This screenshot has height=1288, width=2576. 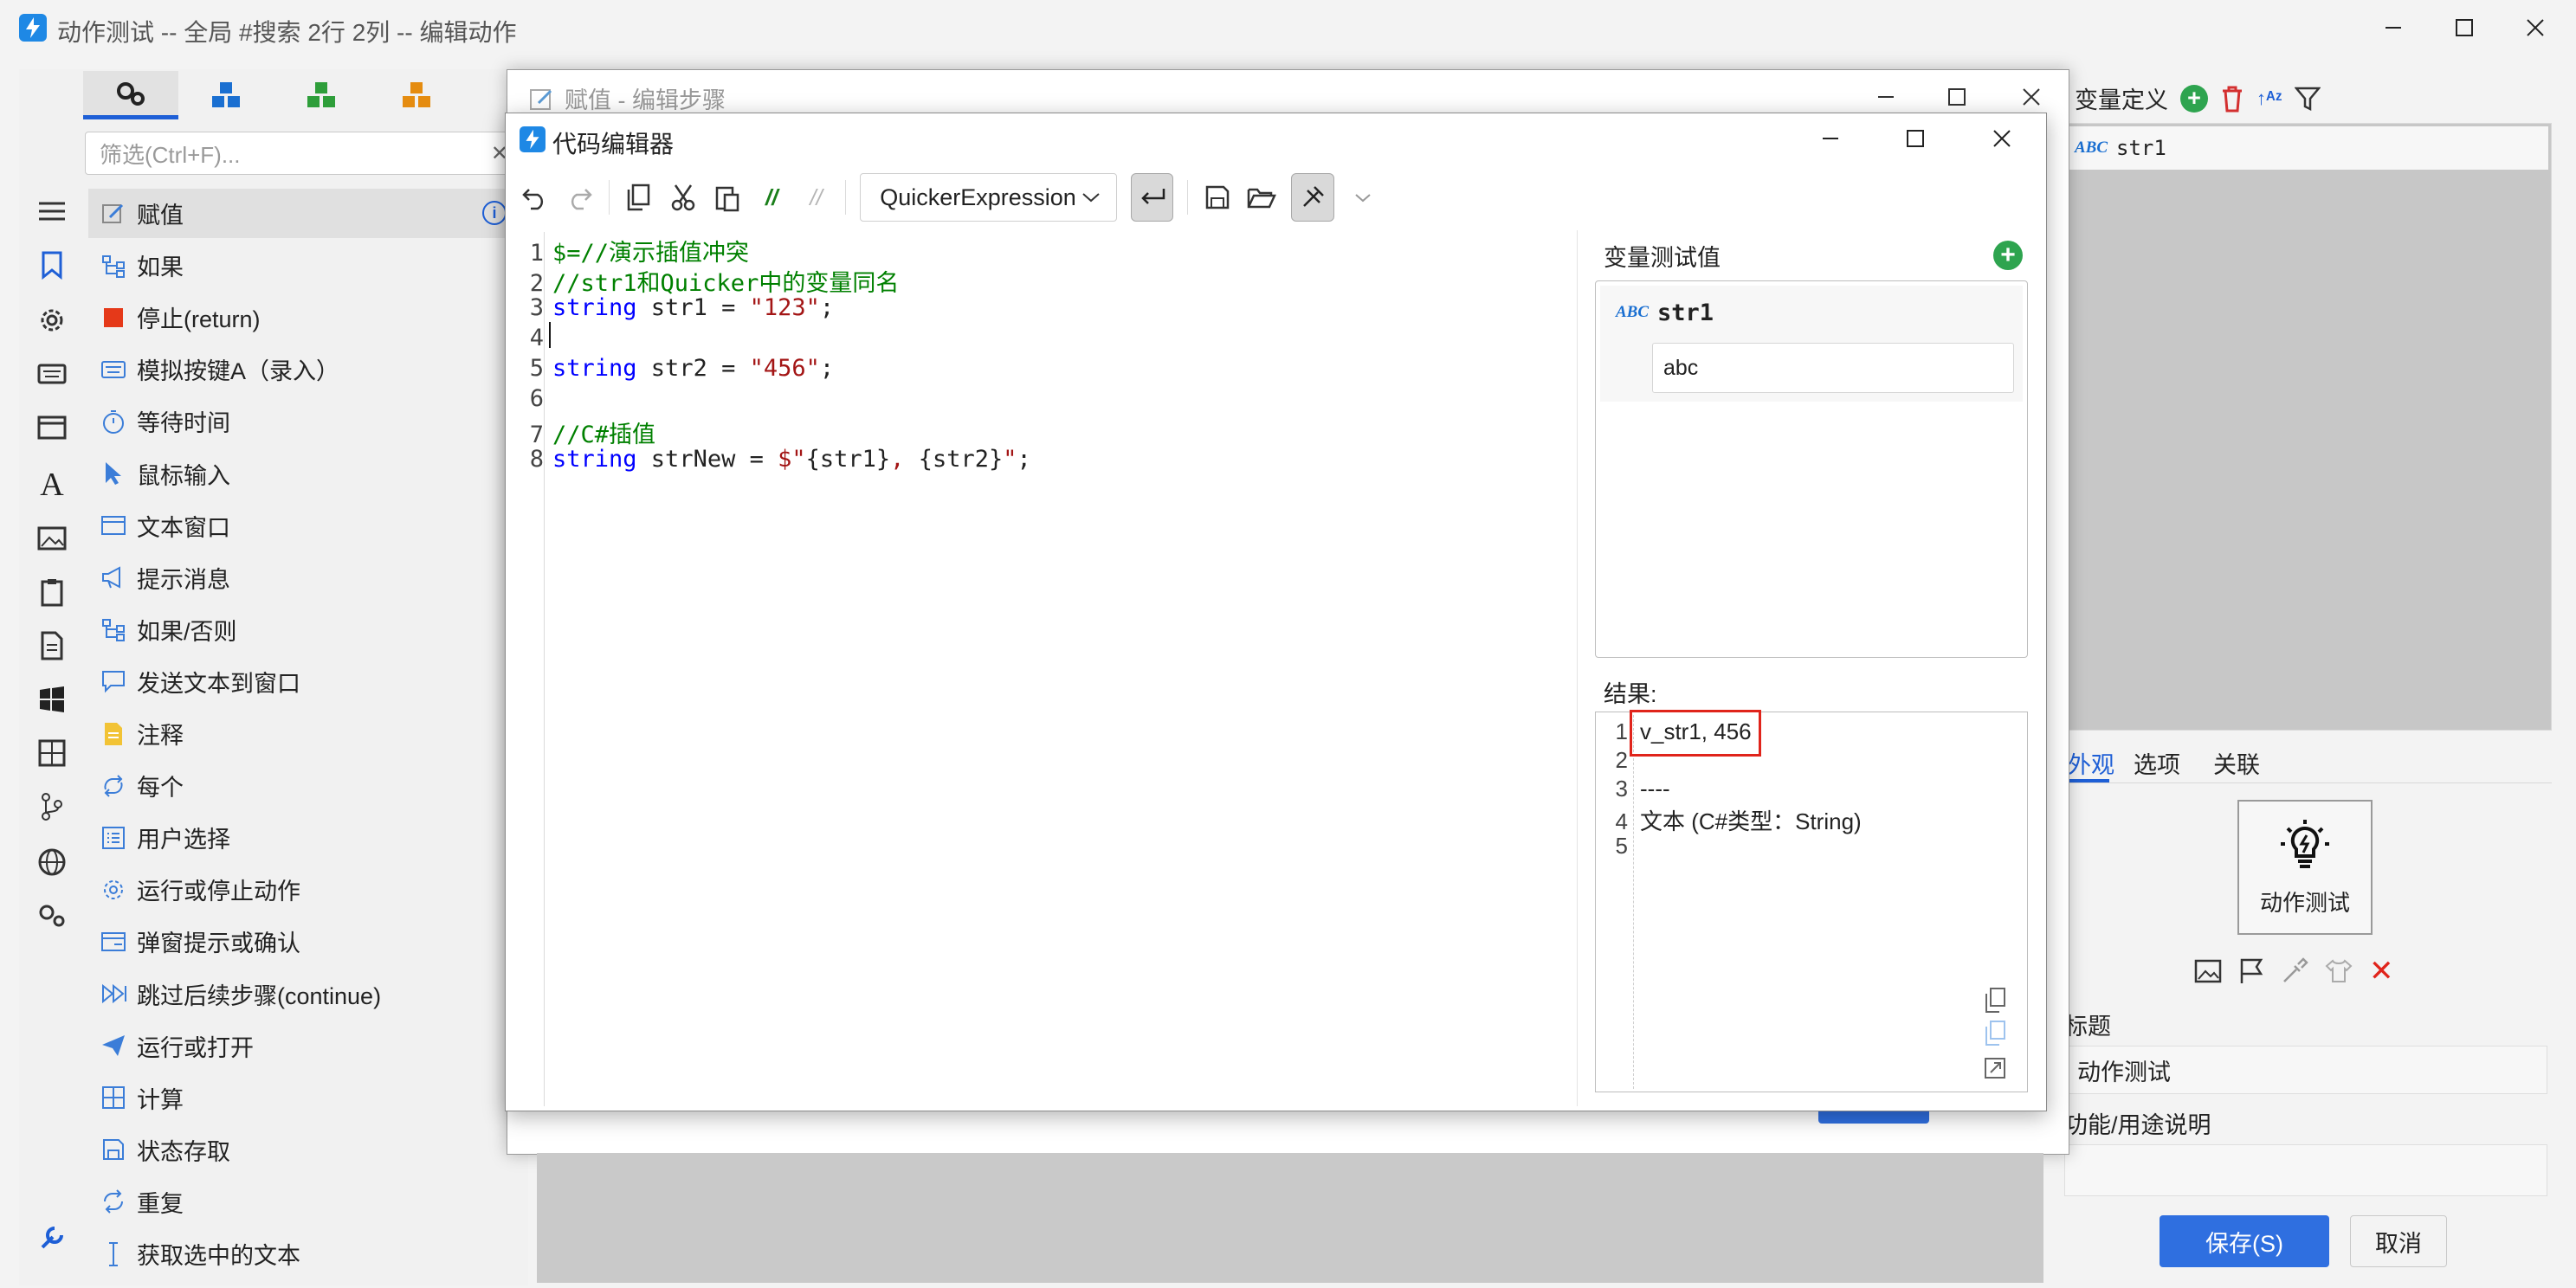 What do you see at coordinates (535, 197) in the screenshot?
I see `undo-icon` at bounding box center [535, 197].